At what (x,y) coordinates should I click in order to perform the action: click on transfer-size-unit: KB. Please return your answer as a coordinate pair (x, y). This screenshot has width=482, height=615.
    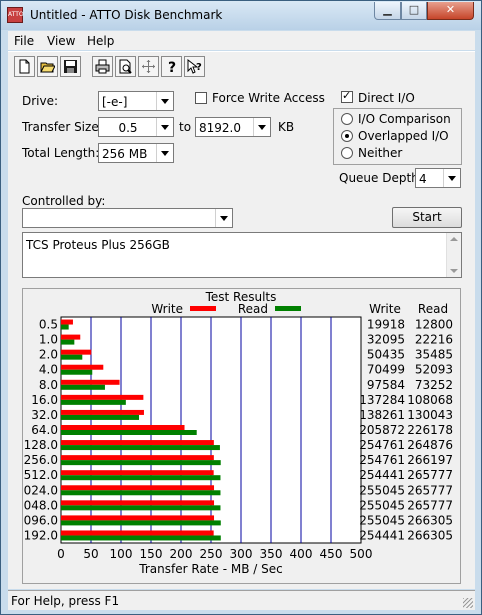
    Looking at the image, I should click on (286, 127).